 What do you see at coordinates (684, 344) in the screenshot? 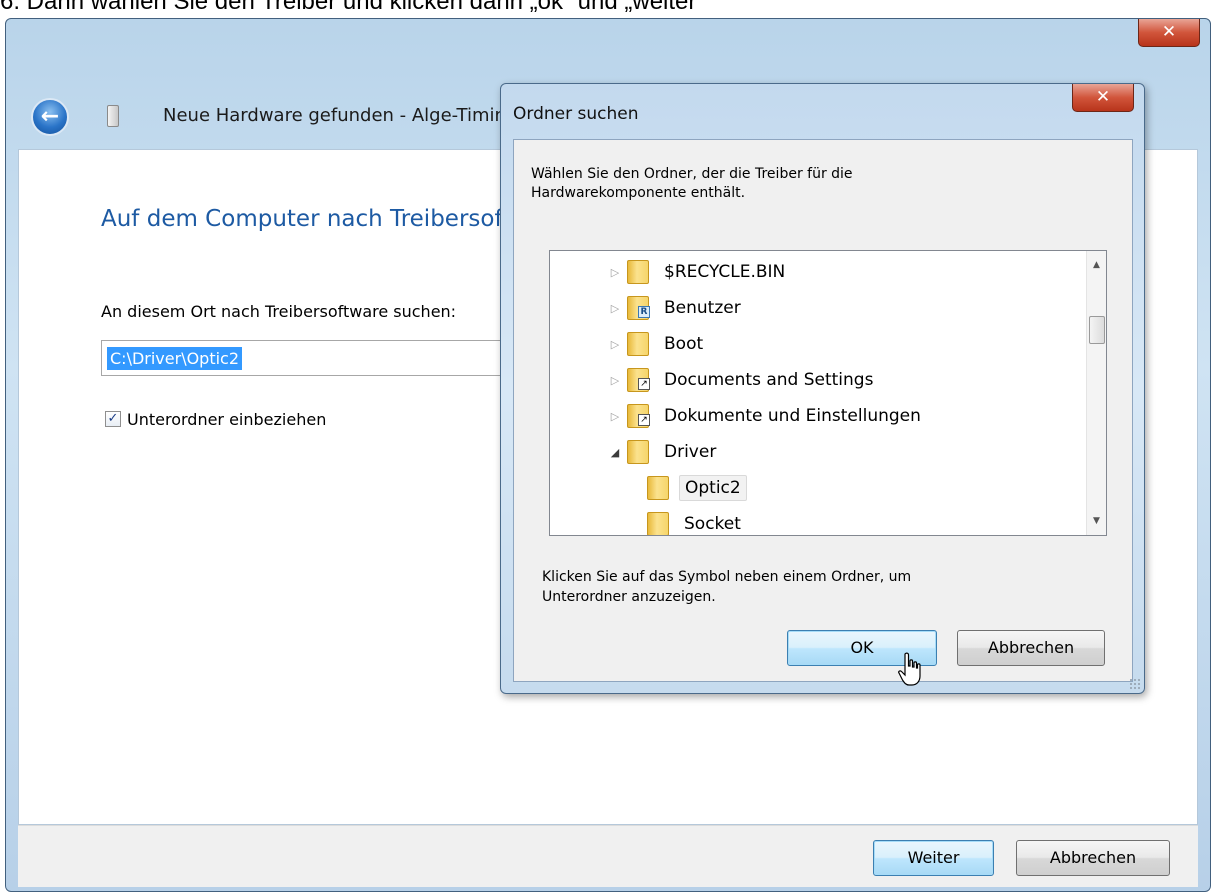
I see `tree-item-label: Boot` at bounding box center [684, 344].